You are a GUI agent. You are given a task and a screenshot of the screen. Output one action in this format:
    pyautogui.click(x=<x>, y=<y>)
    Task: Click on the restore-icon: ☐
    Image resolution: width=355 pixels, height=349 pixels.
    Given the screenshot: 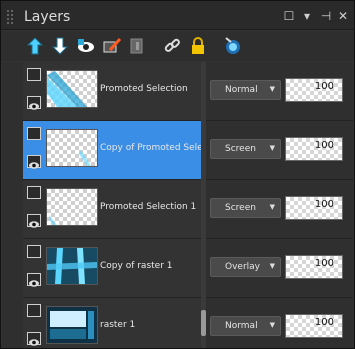 What is the action you would take?
    pyautogui.click(x=289, y=16)
    